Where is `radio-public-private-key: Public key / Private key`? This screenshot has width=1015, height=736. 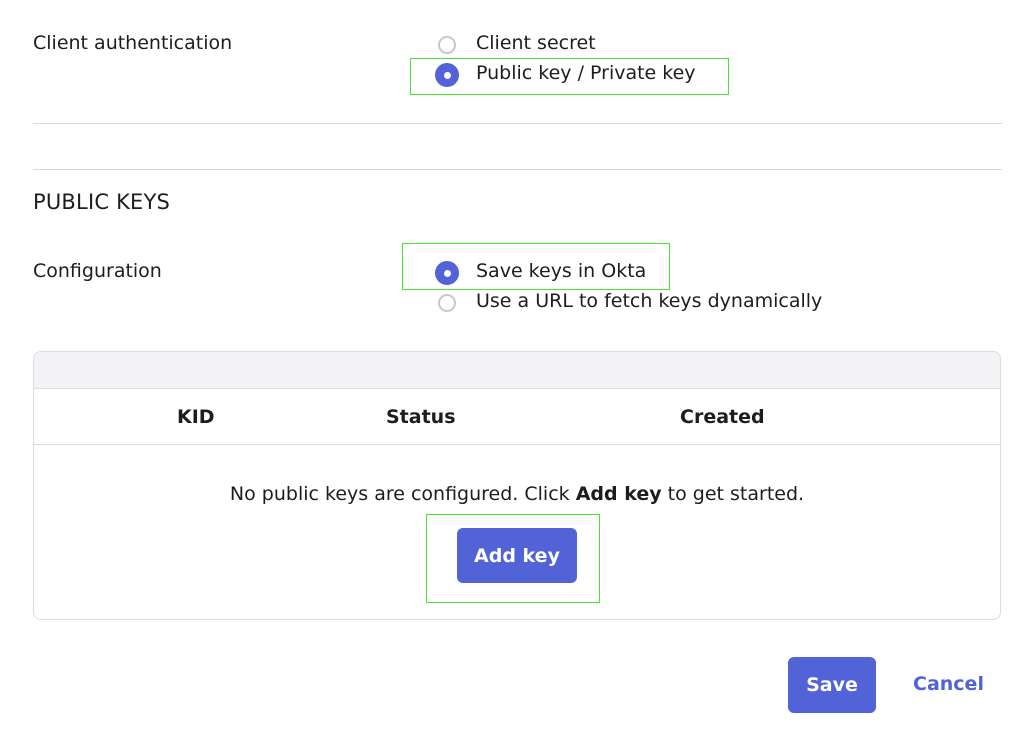 radio-public-private-key: Public key / Private key is located at coordinates (565, 73).